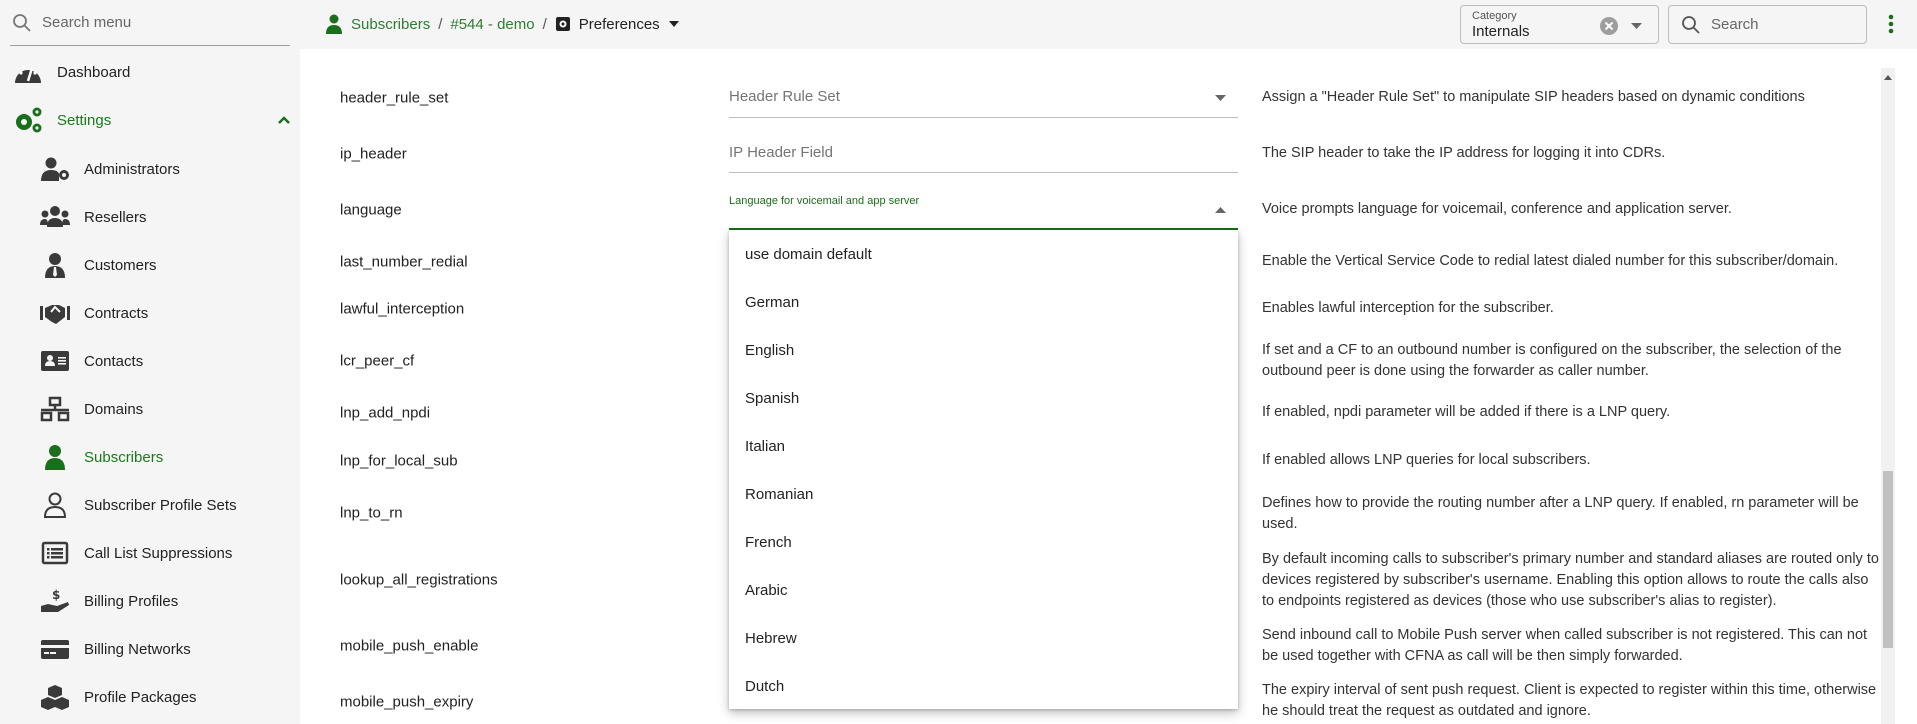  What do you see at coordinates (983, 542) in the screenshot?
I see `language-option: French` at bounding box center [983, 542].